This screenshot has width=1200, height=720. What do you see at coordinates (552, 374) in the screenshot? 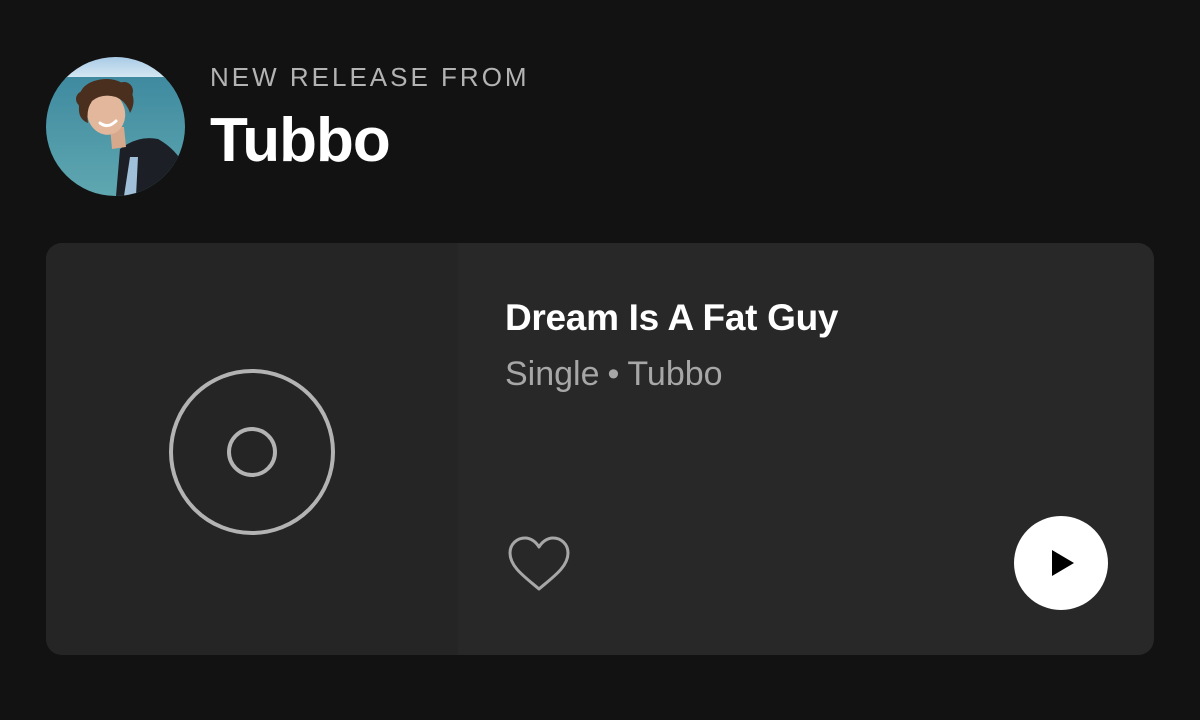
I see `release-type: Single` at bounding box center [552, 374].